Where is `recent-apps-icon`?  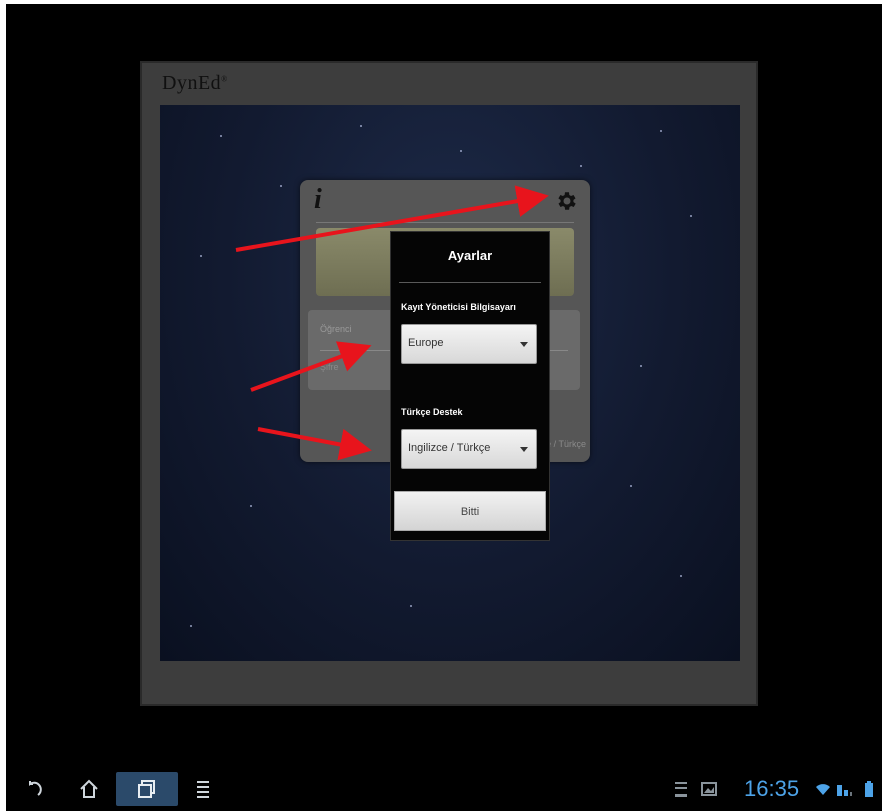 recent-apps-icon is located at coordinates (146, 789).